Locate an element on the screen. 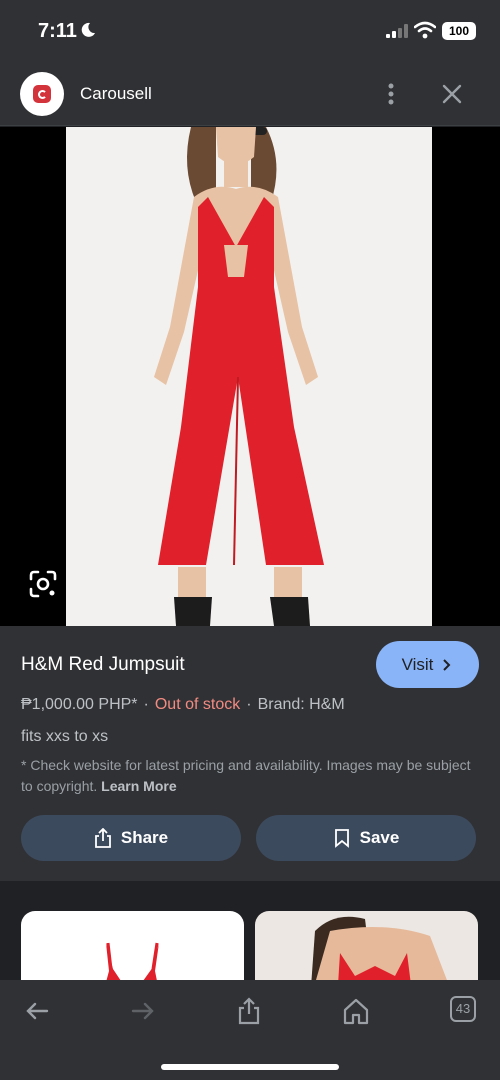  site-name: Carousell is located at coordinates (116, 93).